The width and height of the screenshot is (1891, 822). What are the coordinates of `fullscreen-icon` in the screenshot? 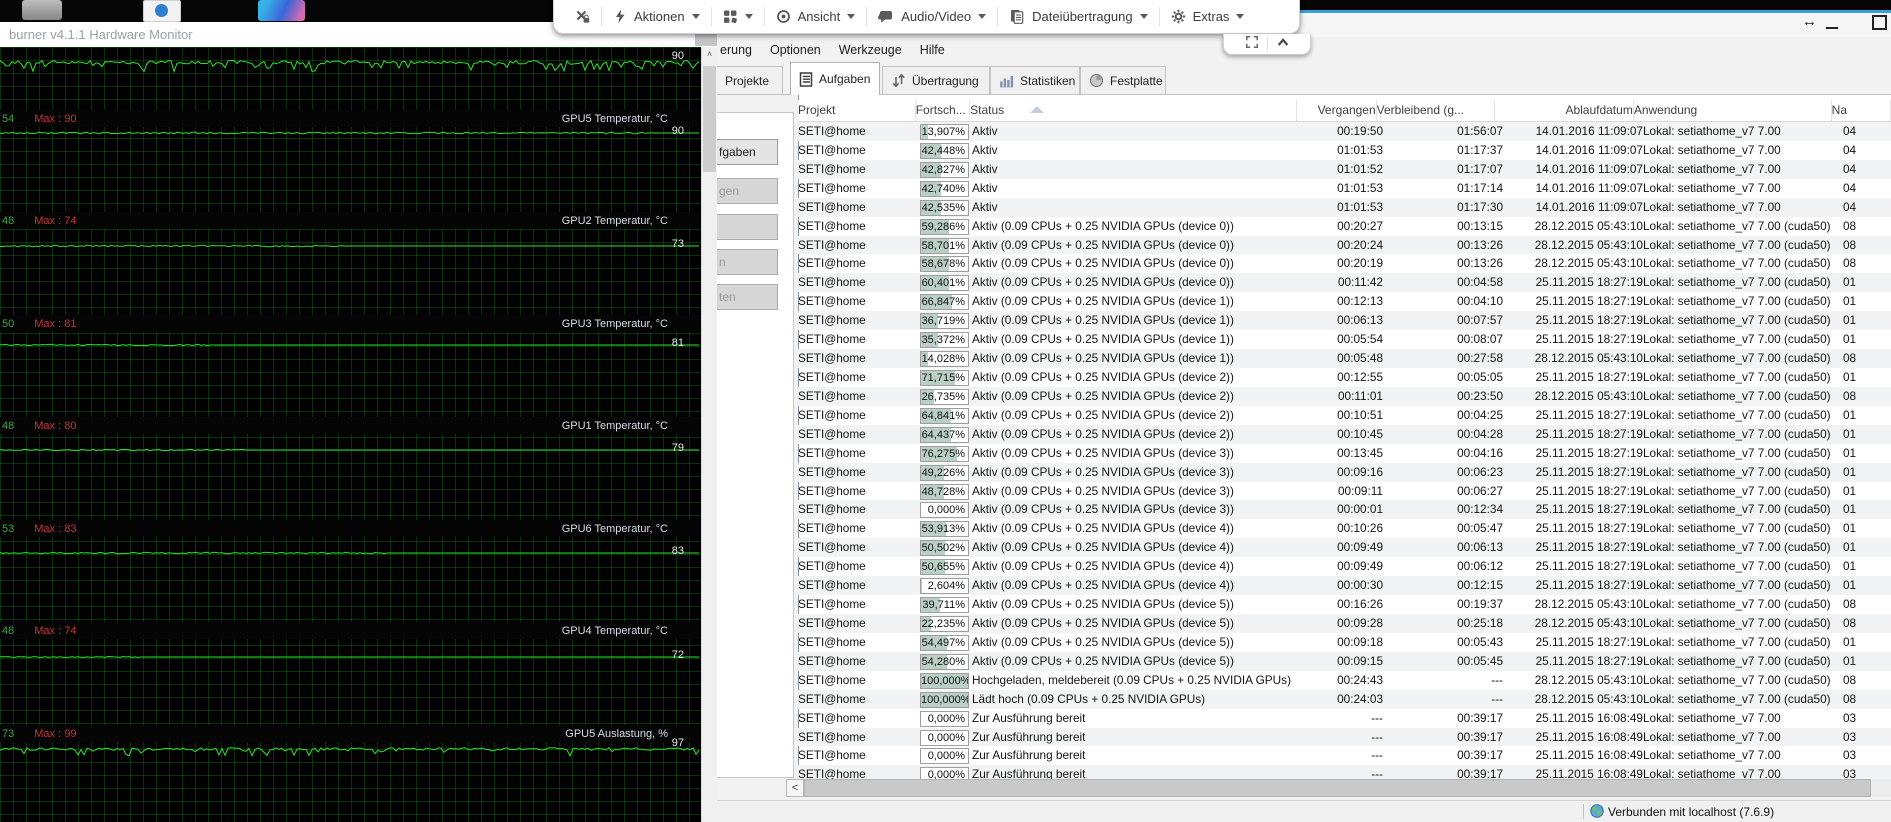 It's located at (1252, 44).